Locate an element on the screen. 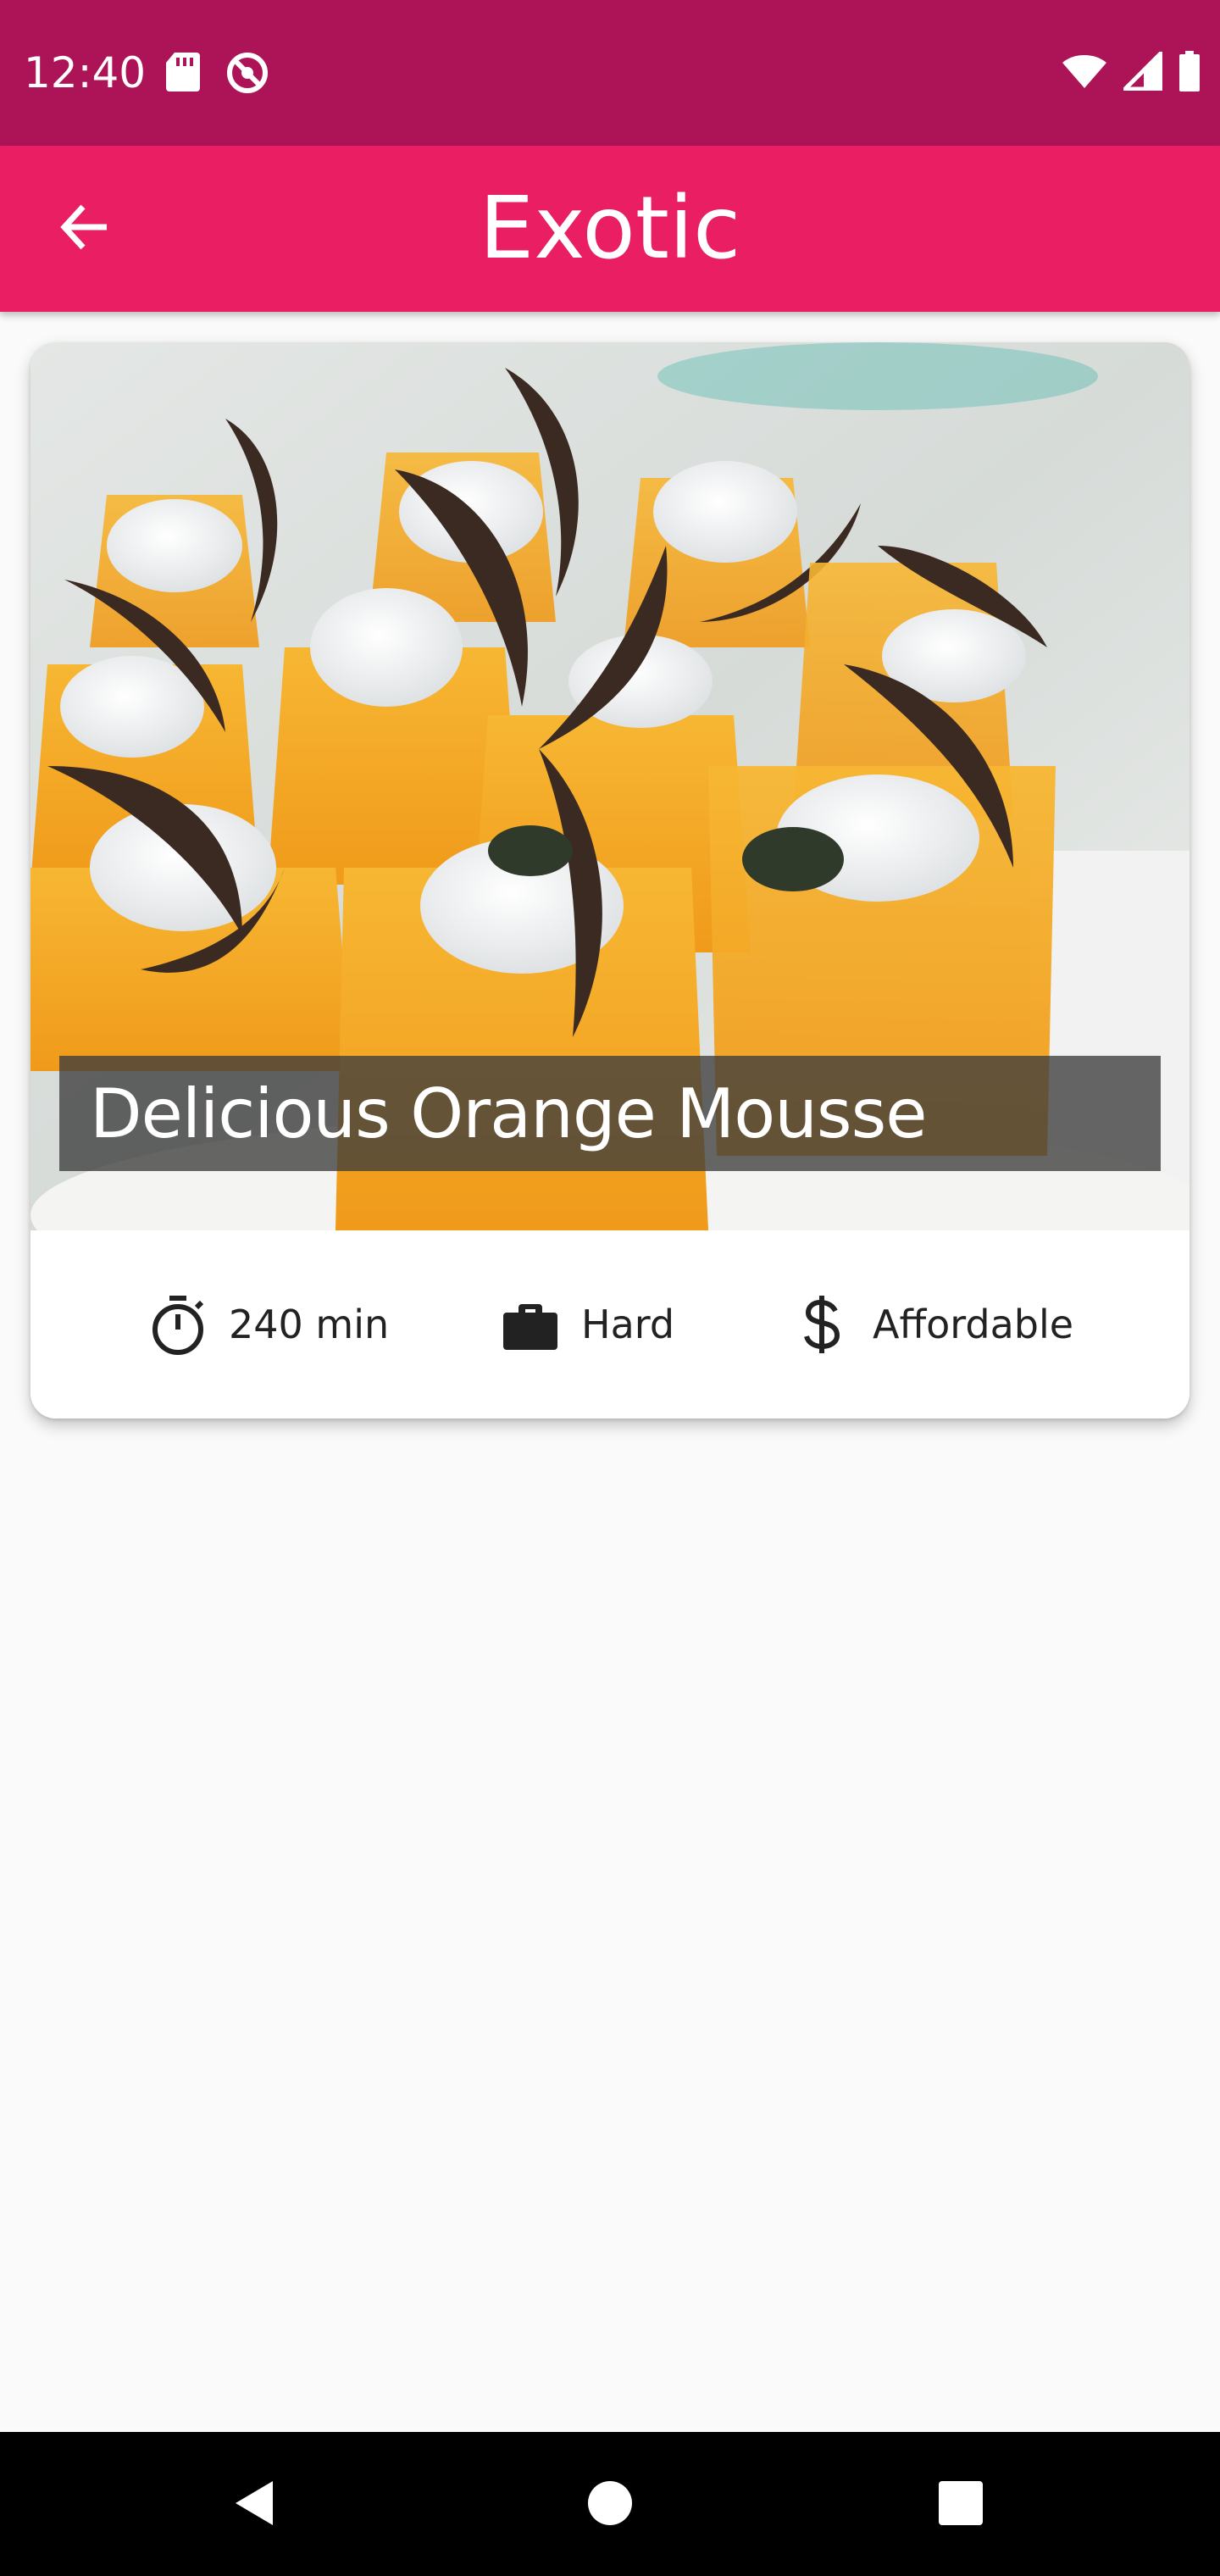 The image size is (1220, 2576). status-time: 12:40 is located at coordinates (85, 72).